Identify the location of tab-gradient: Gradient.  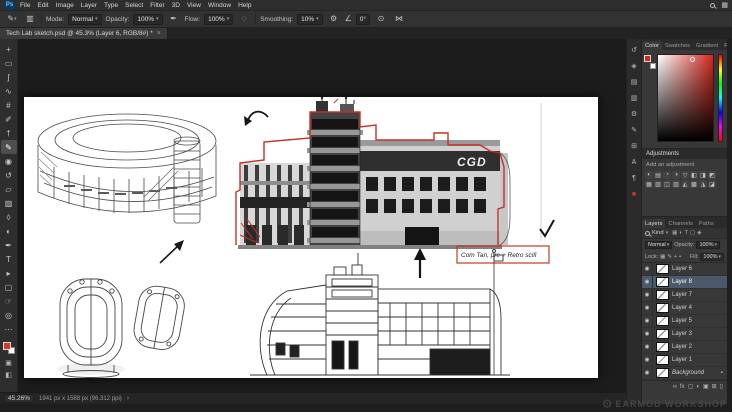
(707, 45).